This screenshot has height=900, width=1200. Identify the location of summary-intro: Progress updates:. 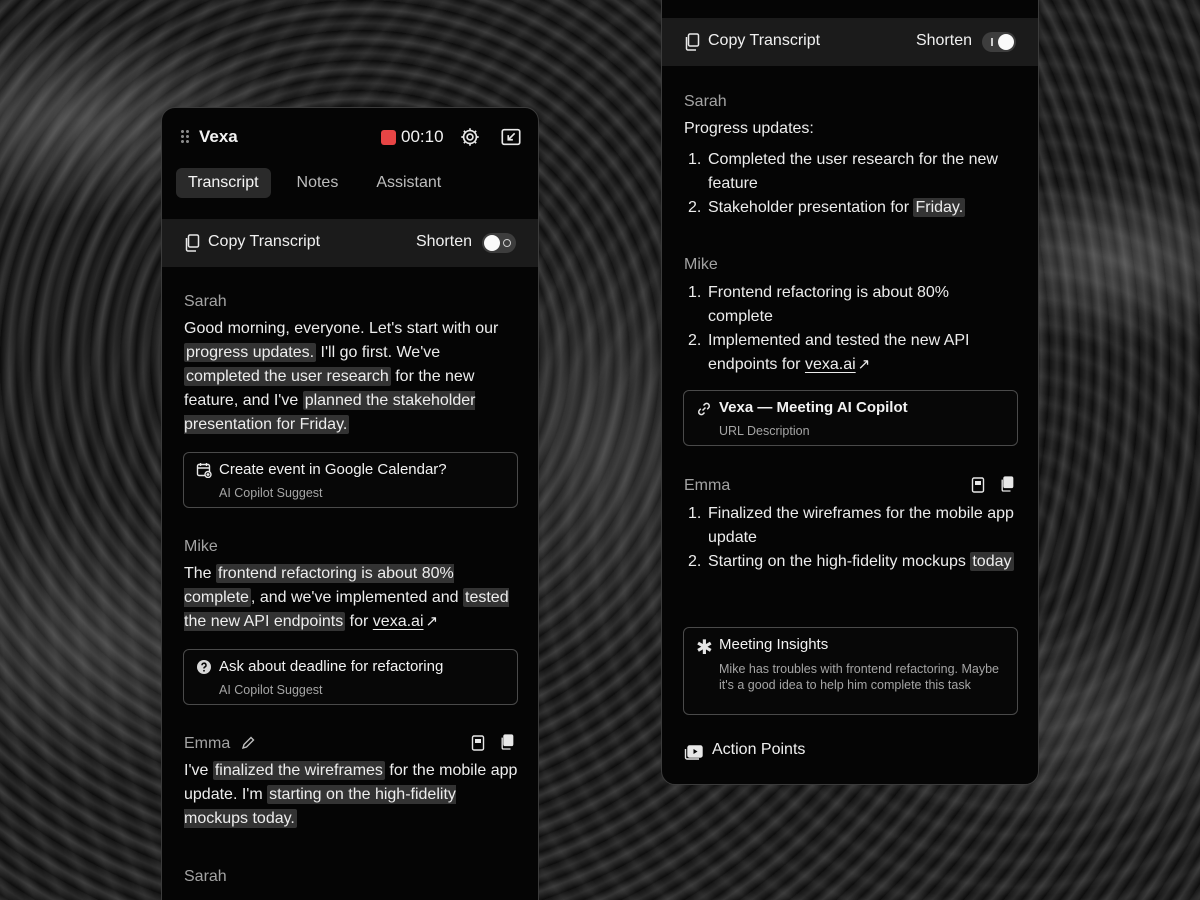
(749, 128).